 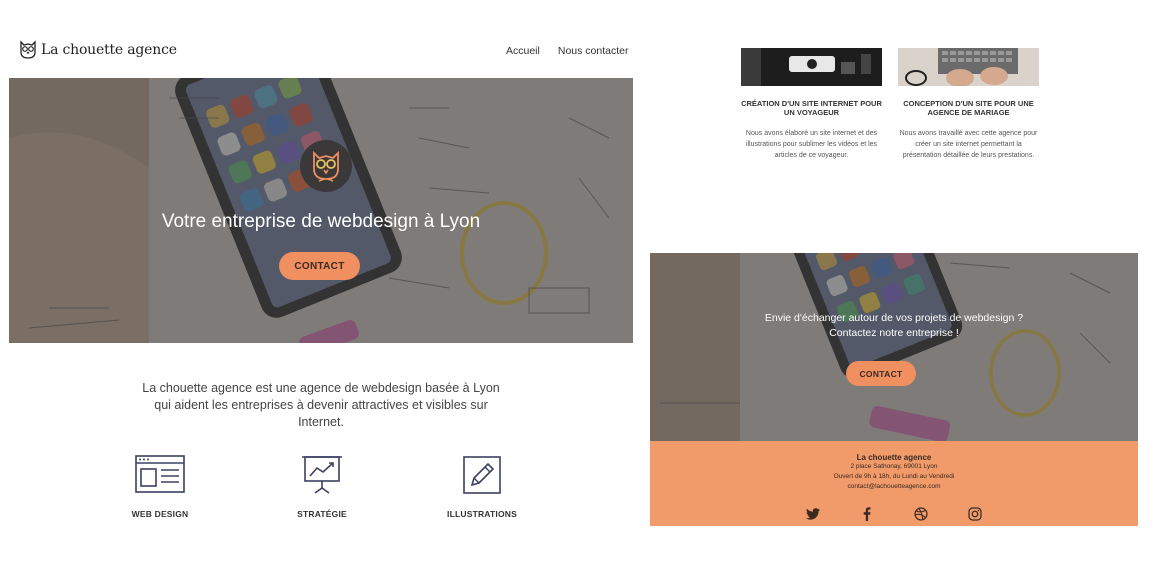 What do you see at coordinates (813, 514) in the screenshot?
I see `twitter-icon` at bounding box center [813, 514].